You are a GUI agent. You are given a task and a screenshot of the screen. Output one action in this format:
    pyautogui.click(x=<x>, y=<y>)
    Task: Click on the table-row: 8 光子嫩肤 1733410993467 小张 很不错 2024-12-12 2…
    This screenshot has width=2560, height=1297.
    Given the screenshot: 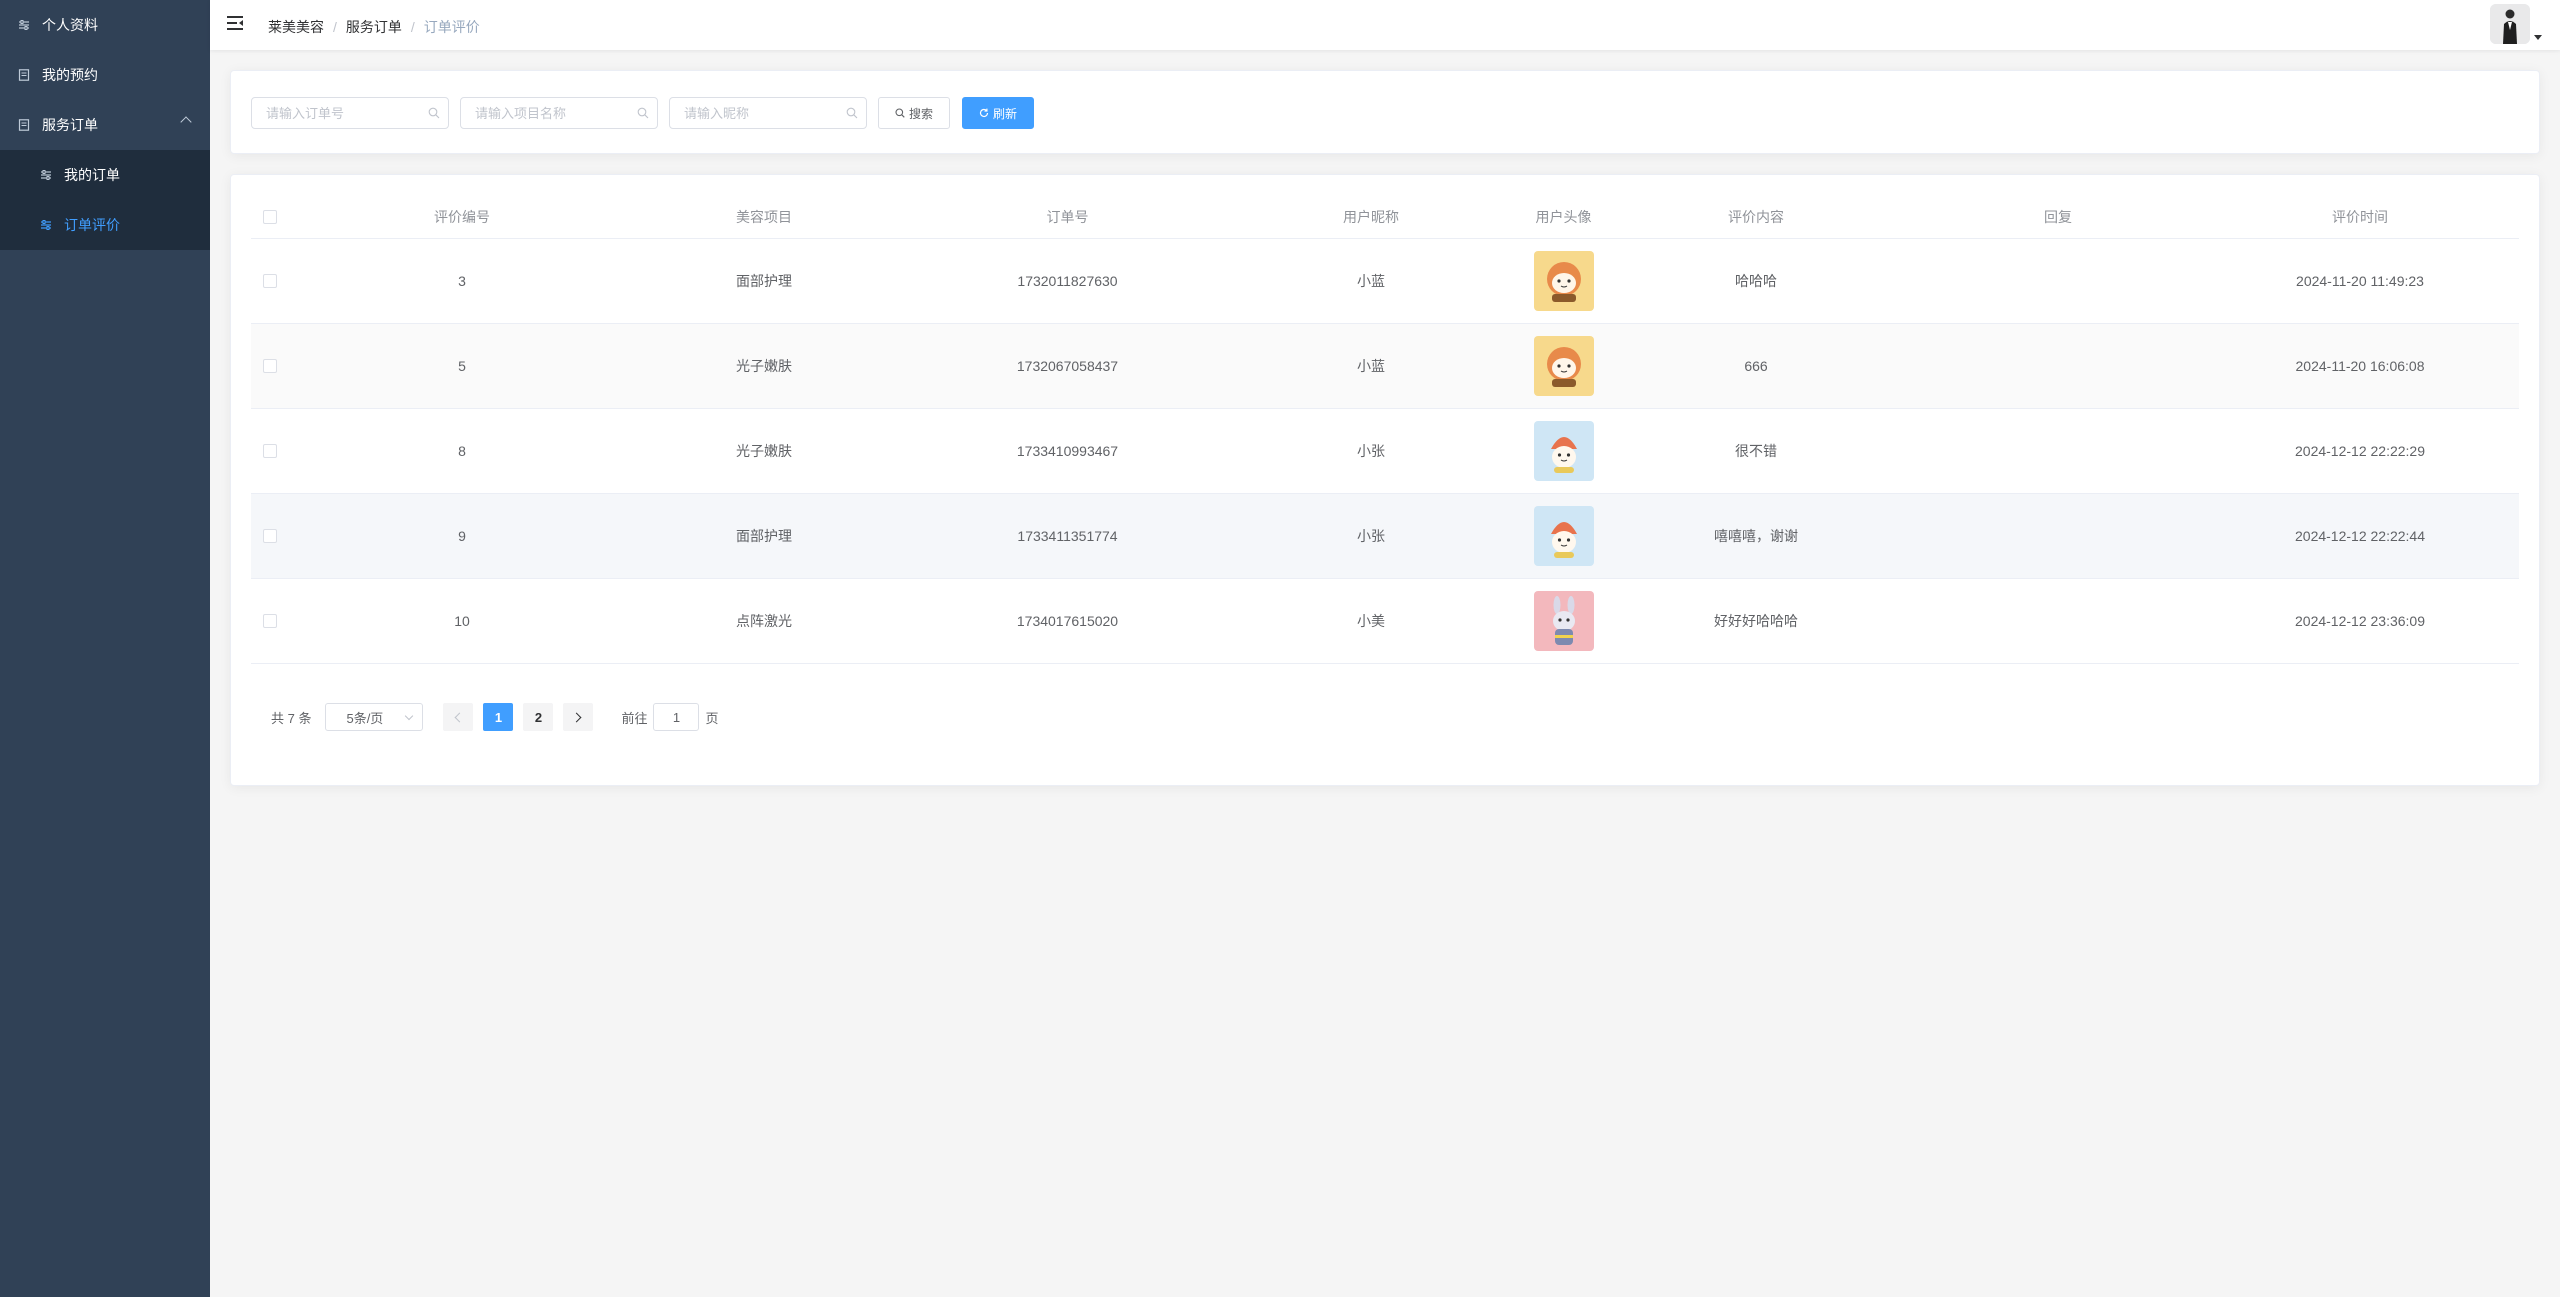 What is the action you would take?
    pyautogui.click(x=1385, y=451)
    